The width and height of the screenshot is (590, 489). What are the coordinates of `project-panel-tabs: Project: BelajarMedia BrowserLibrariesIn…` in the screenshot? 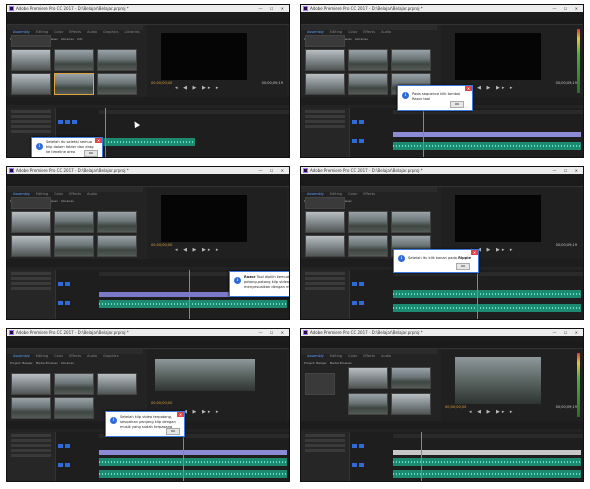 It's located at (75, 33).